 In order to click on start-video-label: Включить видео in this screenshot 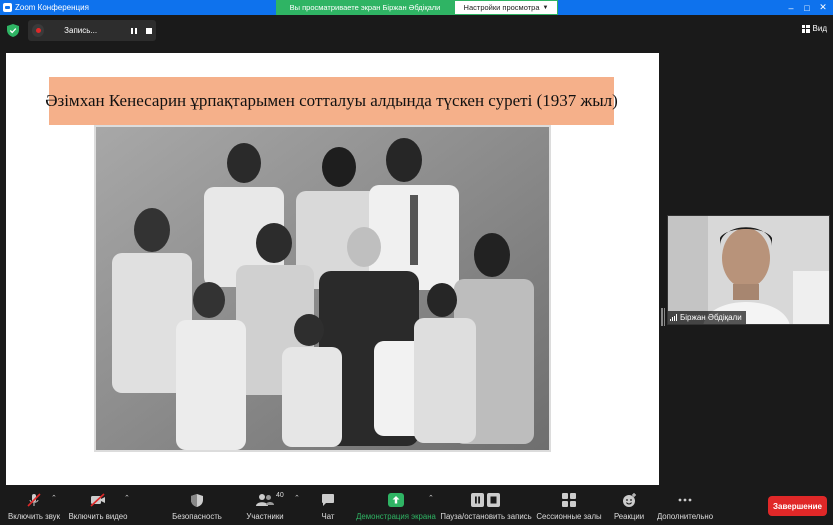, I will do `click(98, 516)`.